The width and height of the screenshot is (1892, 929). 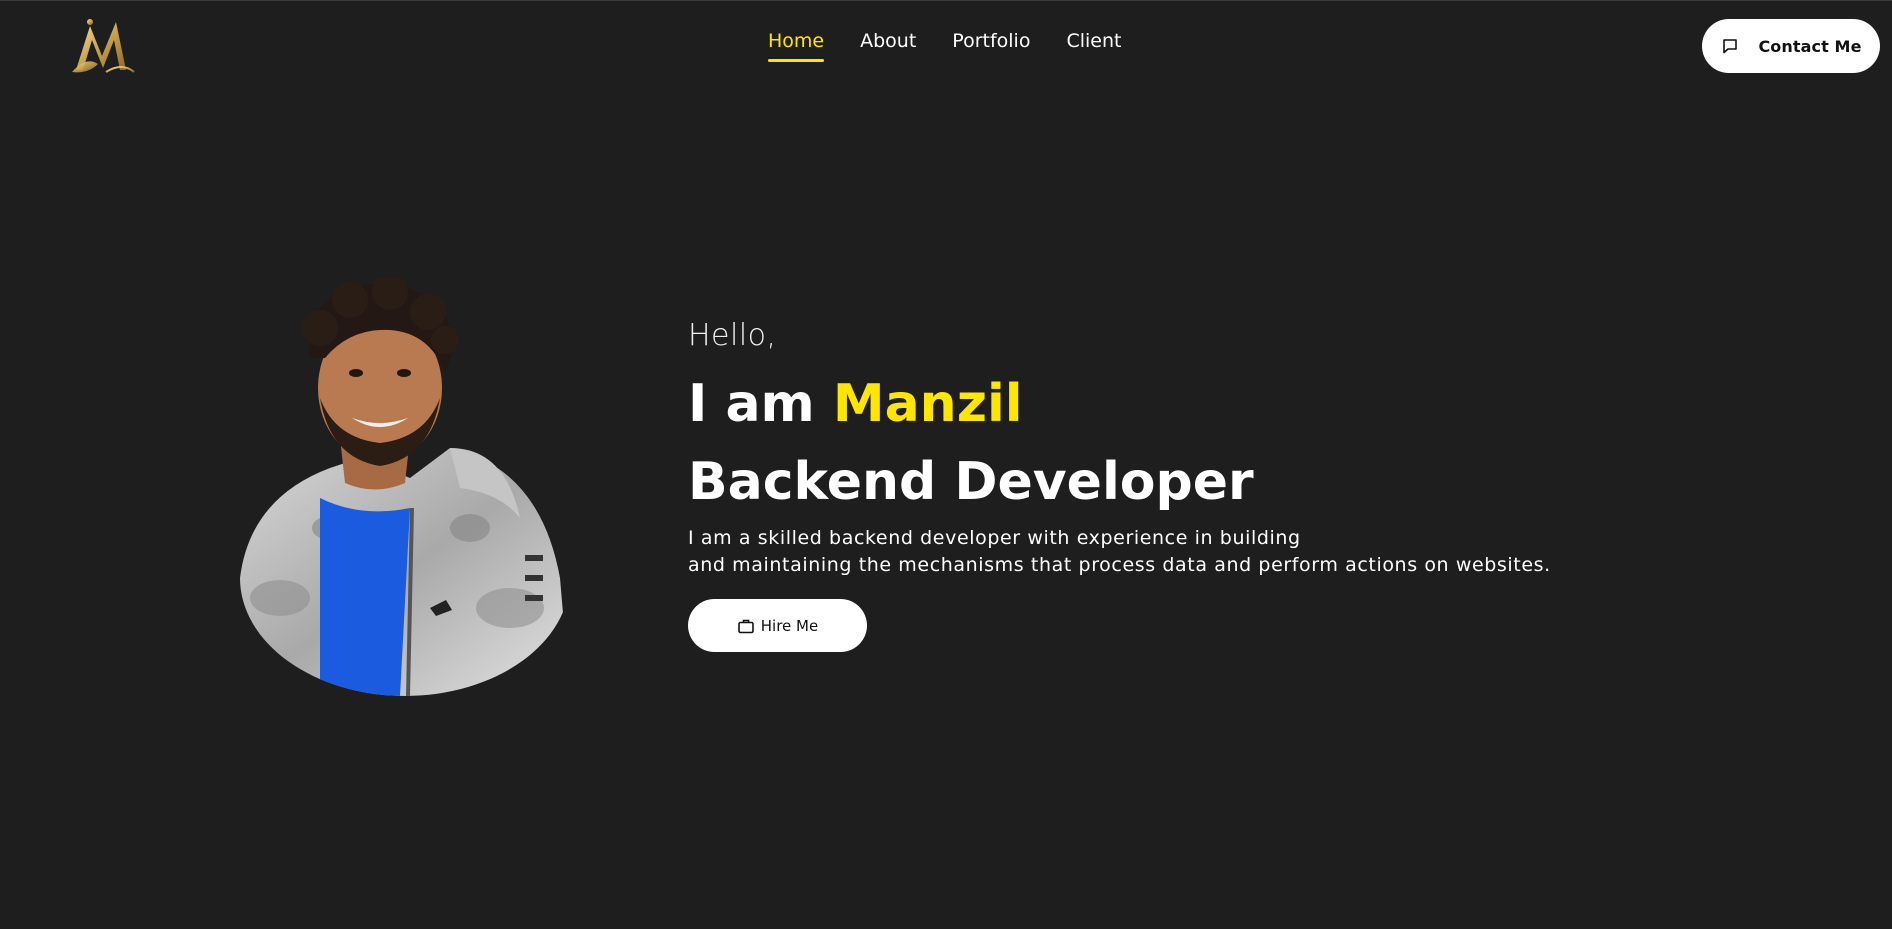 What do you see at coordinates (796, 46) in the screenshot?
I see `nav-home: Home` at bounding box center [796, 46].